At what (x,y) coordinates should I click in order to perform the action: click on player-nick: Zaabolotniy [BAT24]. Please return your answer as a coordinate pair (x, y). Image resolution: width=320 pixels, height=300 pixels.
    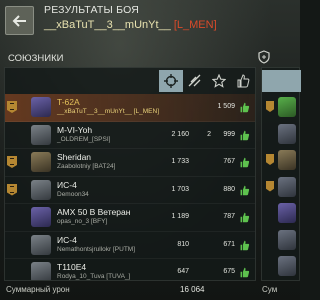
    Looking at the image, I should click on (86, 166).